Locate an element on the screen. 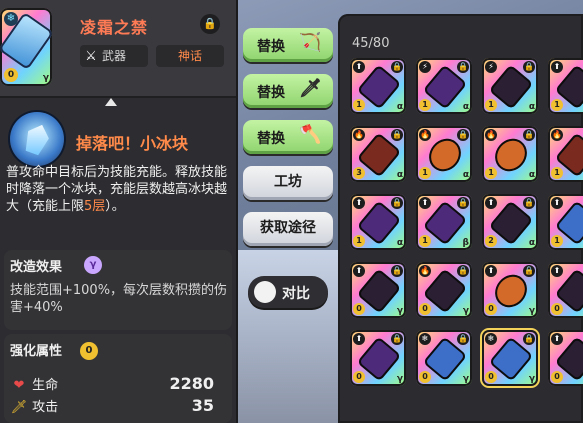 The image size is (583, 423). stat-label: 攻击 is located at coordinates (45, 407).